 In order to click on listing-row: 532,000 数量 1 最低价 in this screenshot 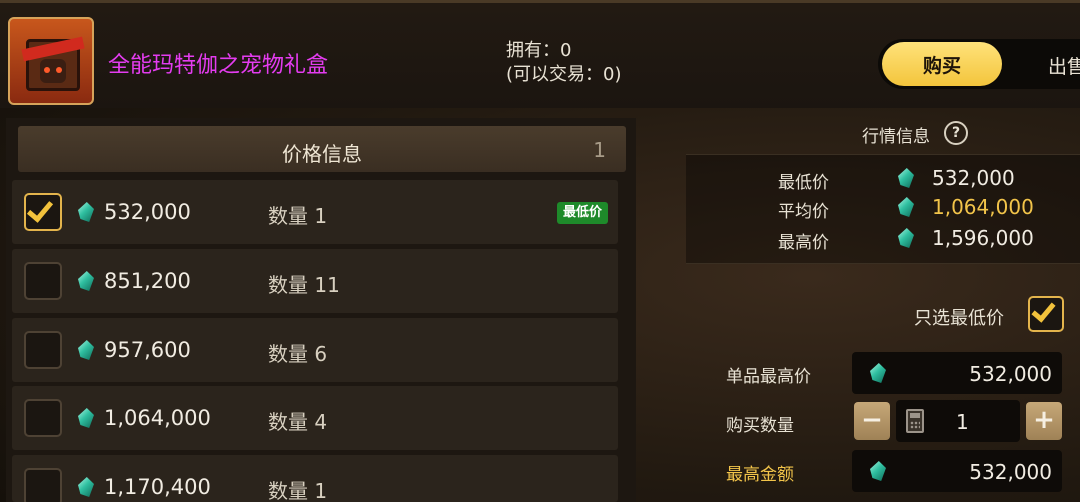, I will do `click(315, 212)`.